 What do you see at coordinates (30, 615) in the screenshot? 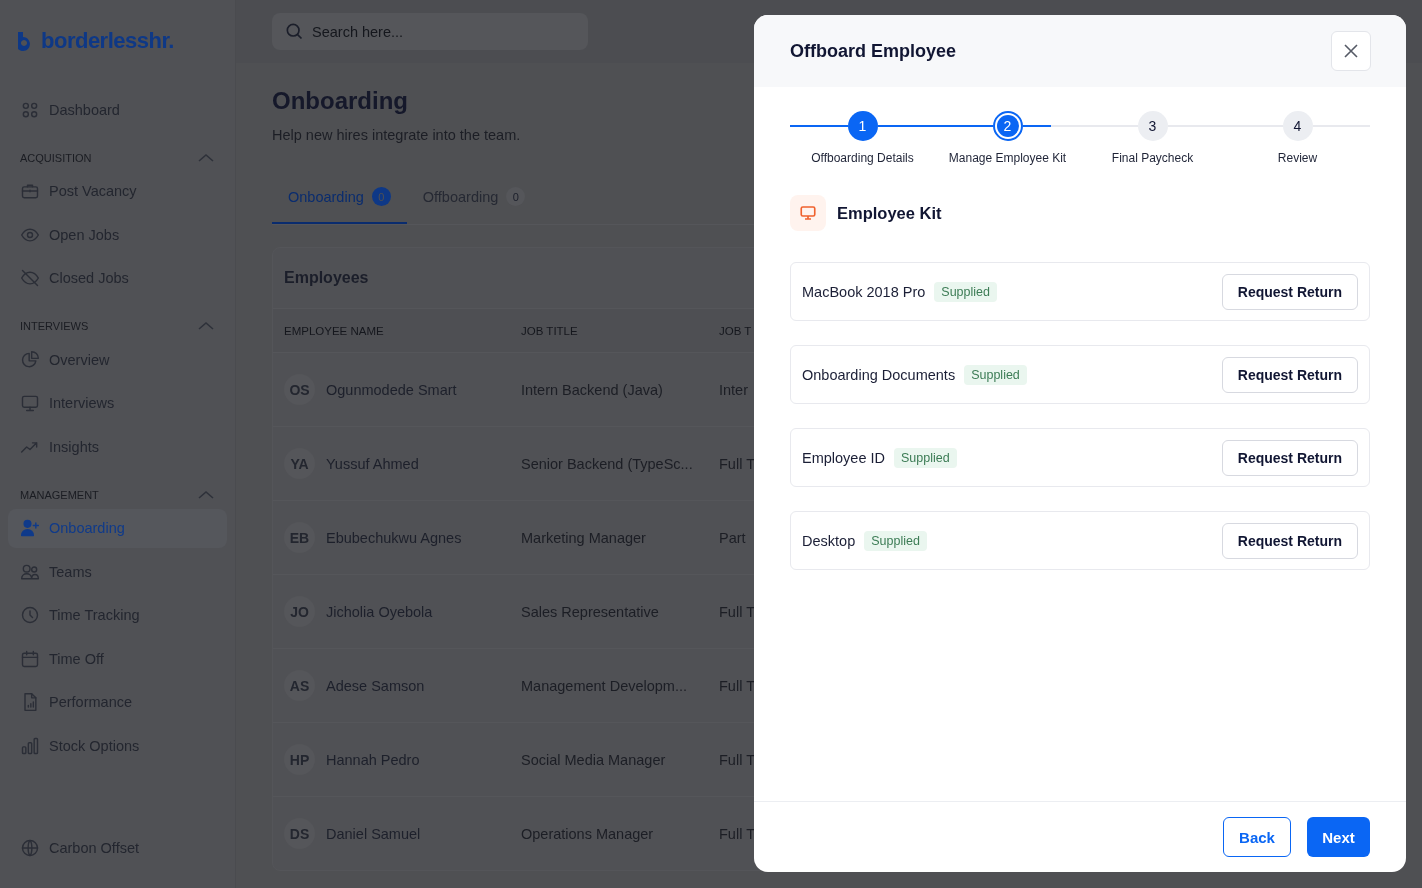
I see `clock-icon` at bounding box center [30, 615].